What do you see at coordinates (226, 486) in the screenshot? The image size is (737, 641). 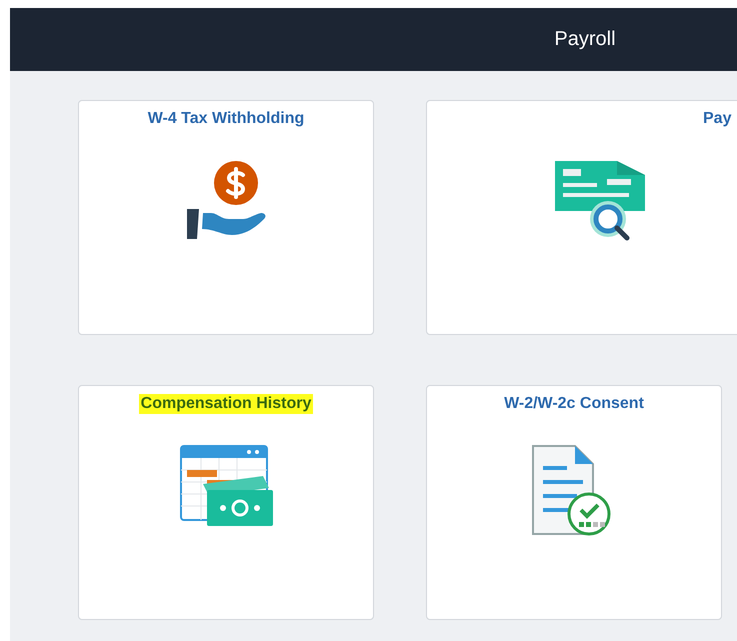 I see `calendar-money-icon` at bounding box center [226, 486].